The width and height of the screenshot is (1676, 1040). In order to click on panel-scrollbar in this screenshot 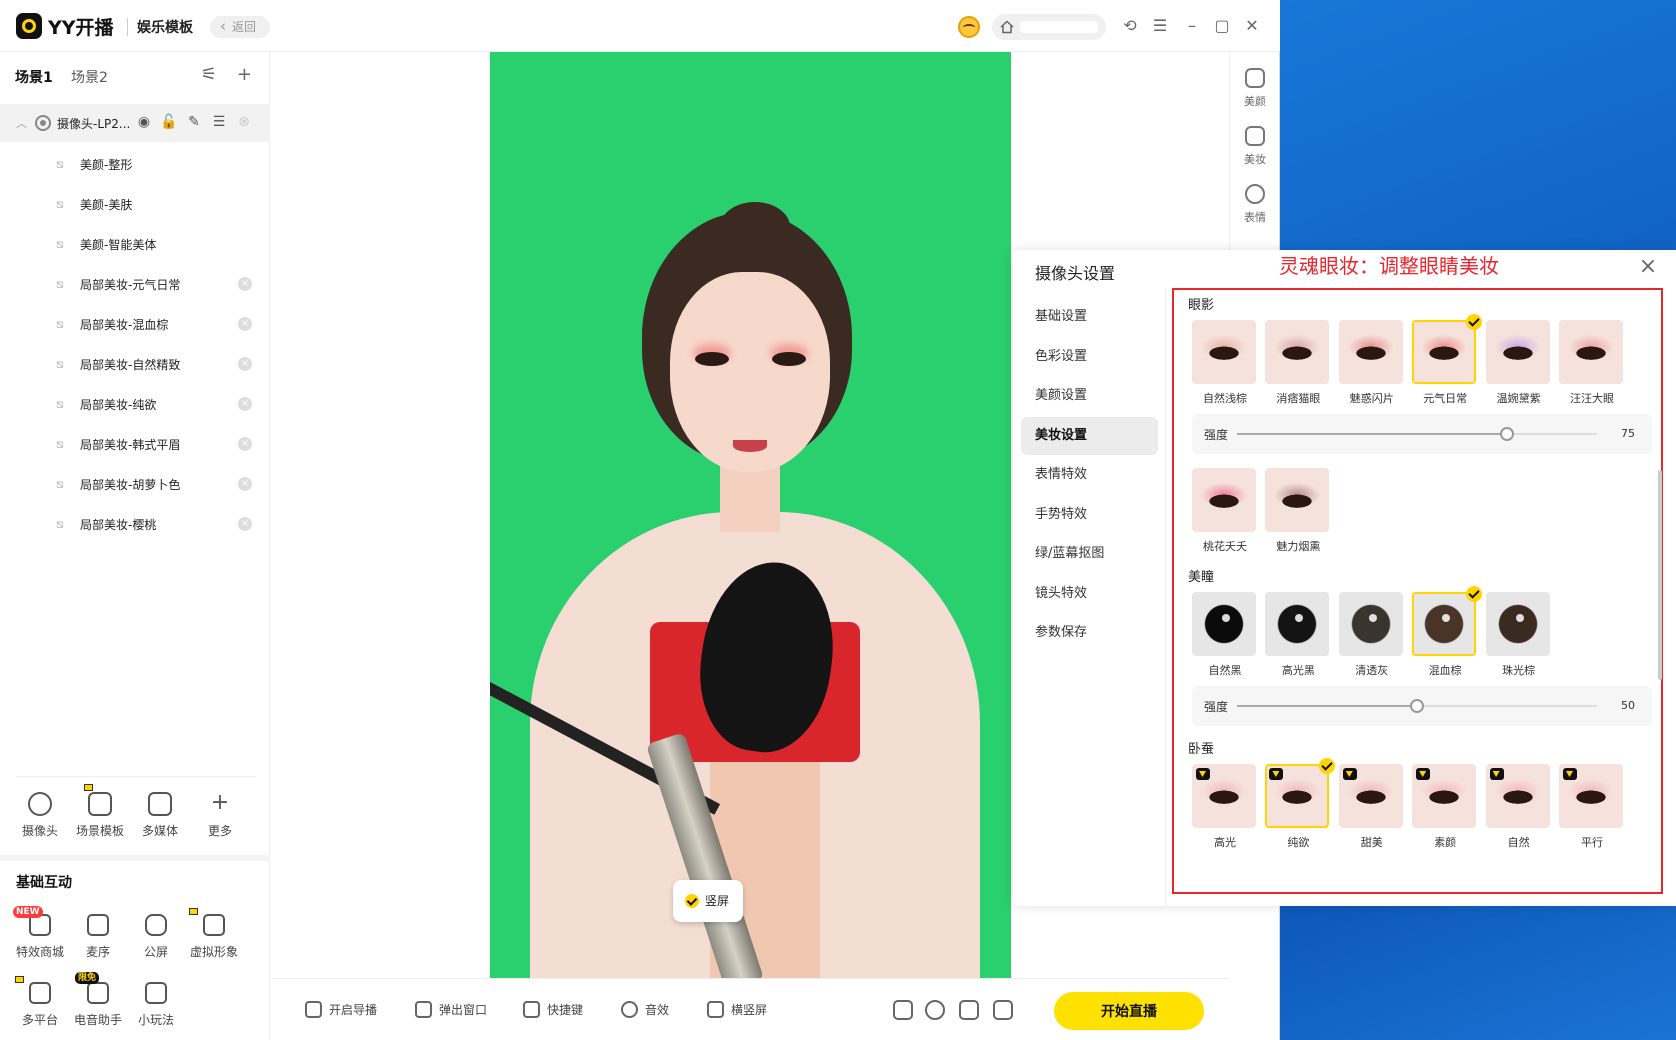, I will do `click(1660, 575)`.